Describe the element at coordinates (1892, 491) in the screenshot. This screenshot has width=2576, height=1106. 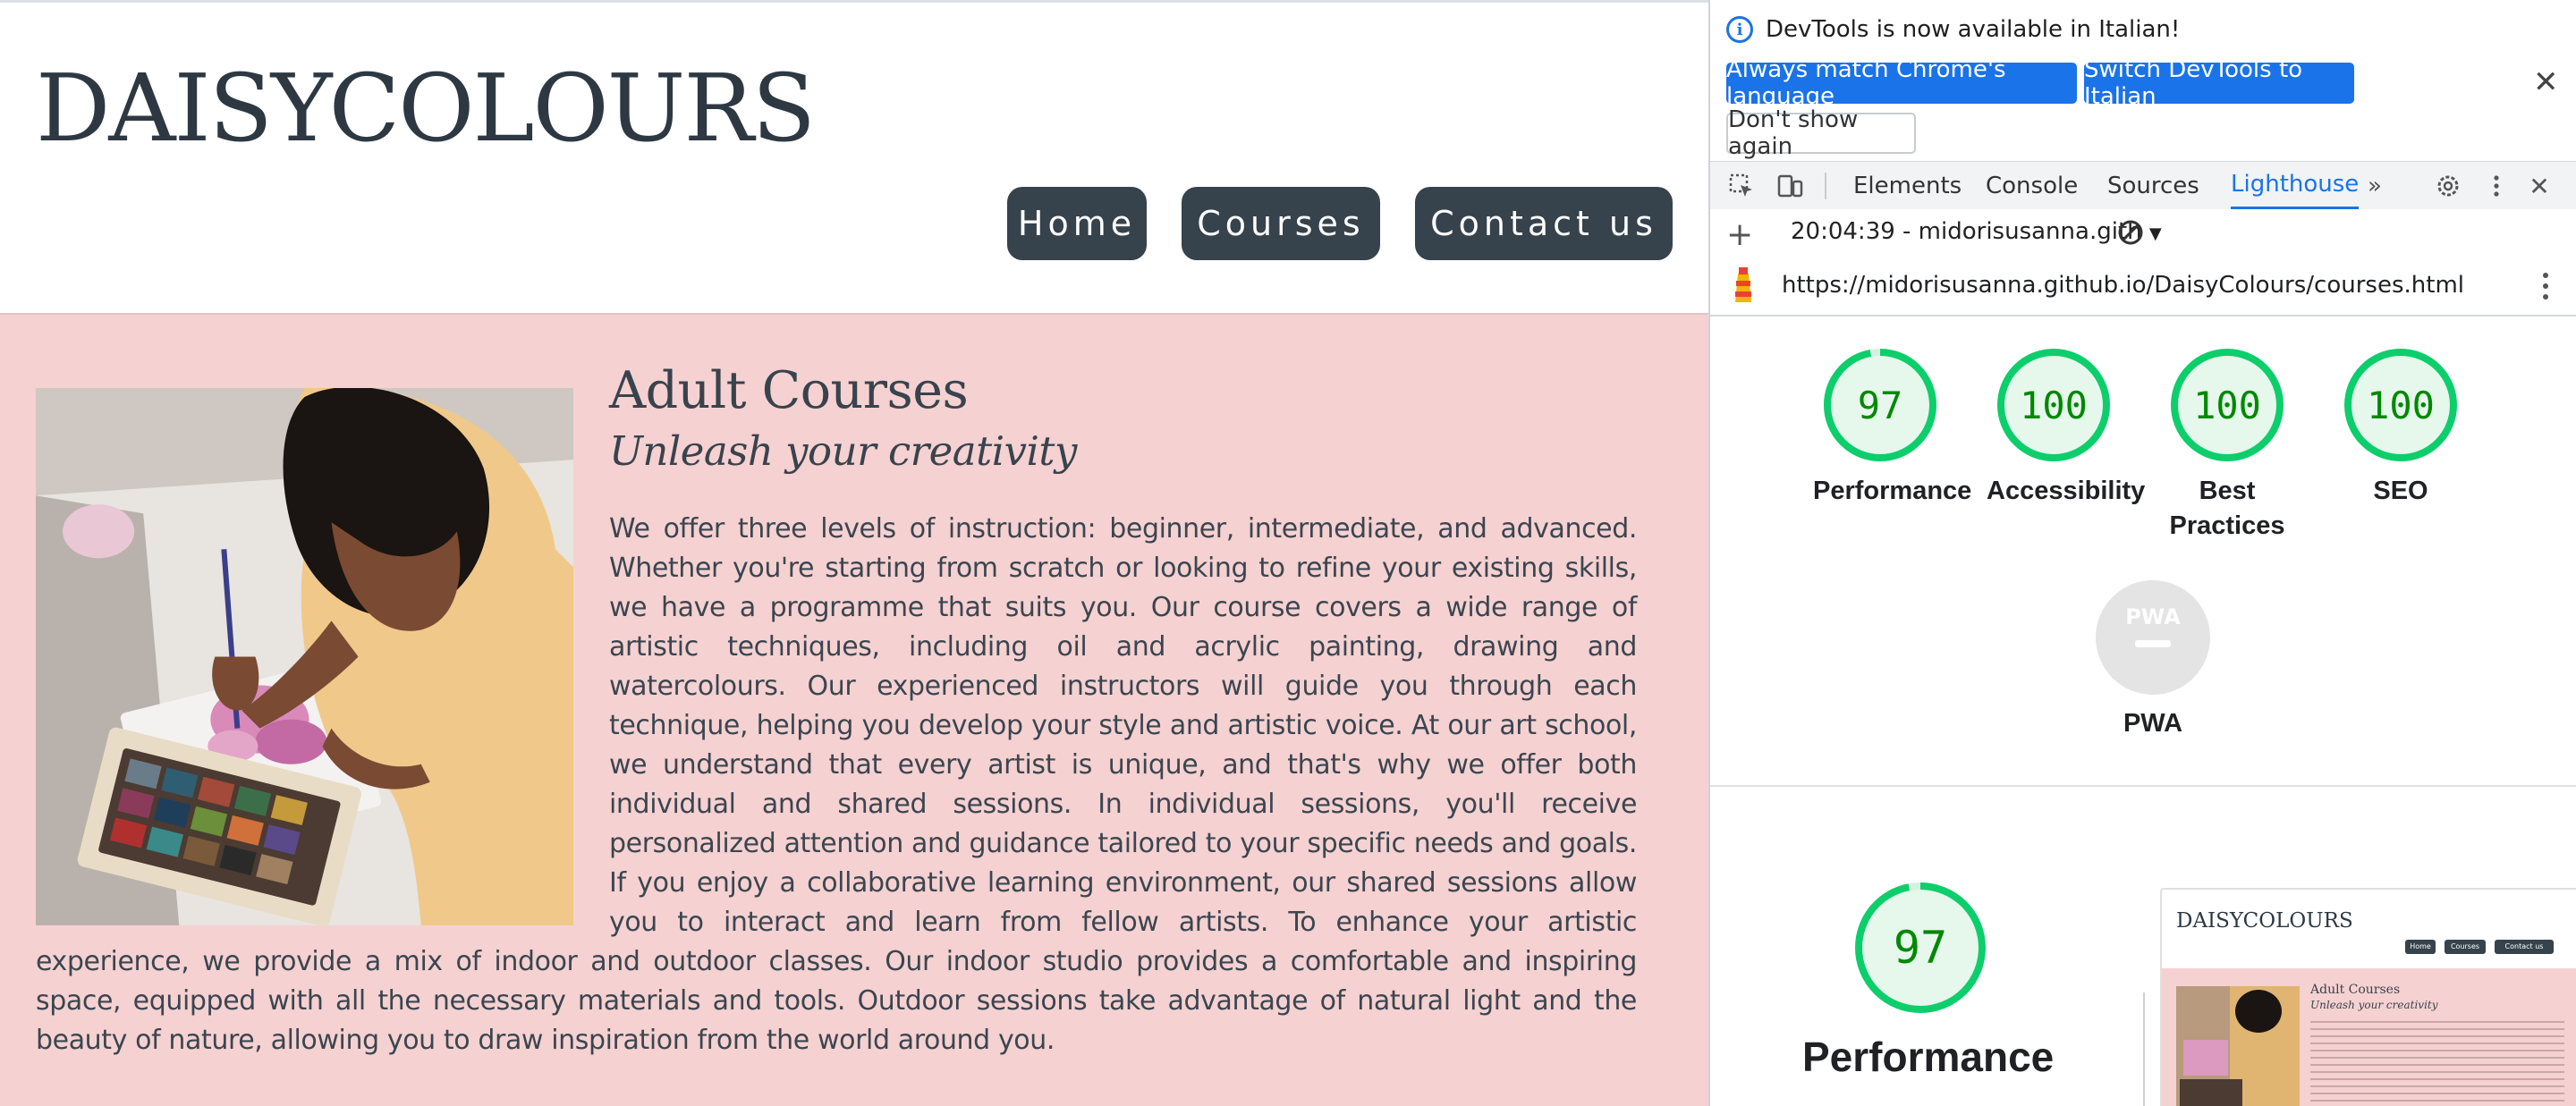
I see `performance-label: Performance` at that location.